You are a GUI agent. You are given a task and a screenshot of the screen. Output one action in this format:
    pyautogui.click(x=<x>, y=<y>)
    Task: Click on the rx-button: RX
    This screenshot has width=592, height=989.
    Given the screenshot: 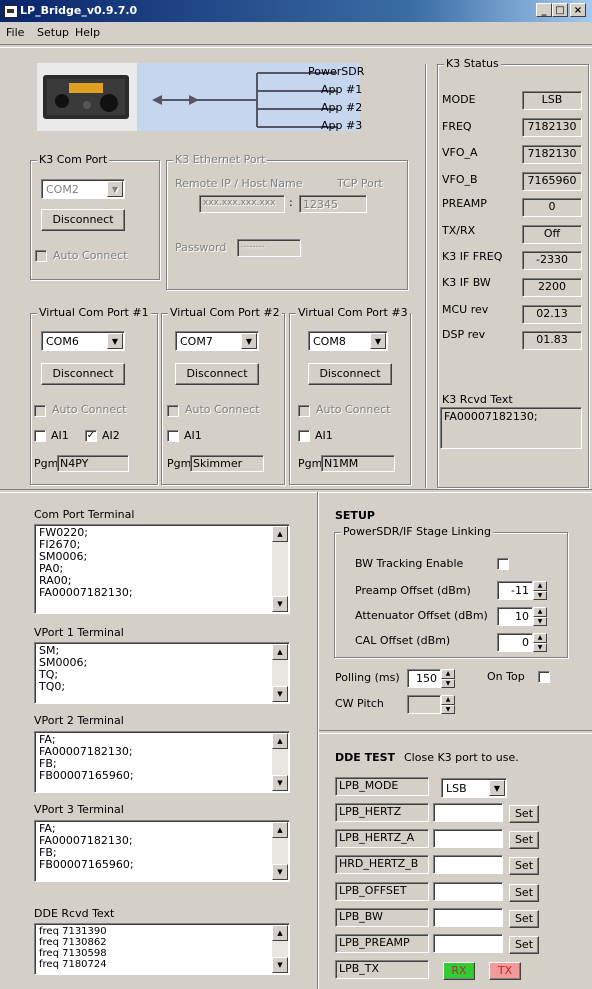 What is the action you would take?
    pyautogui.click(x=459, y=971)
    